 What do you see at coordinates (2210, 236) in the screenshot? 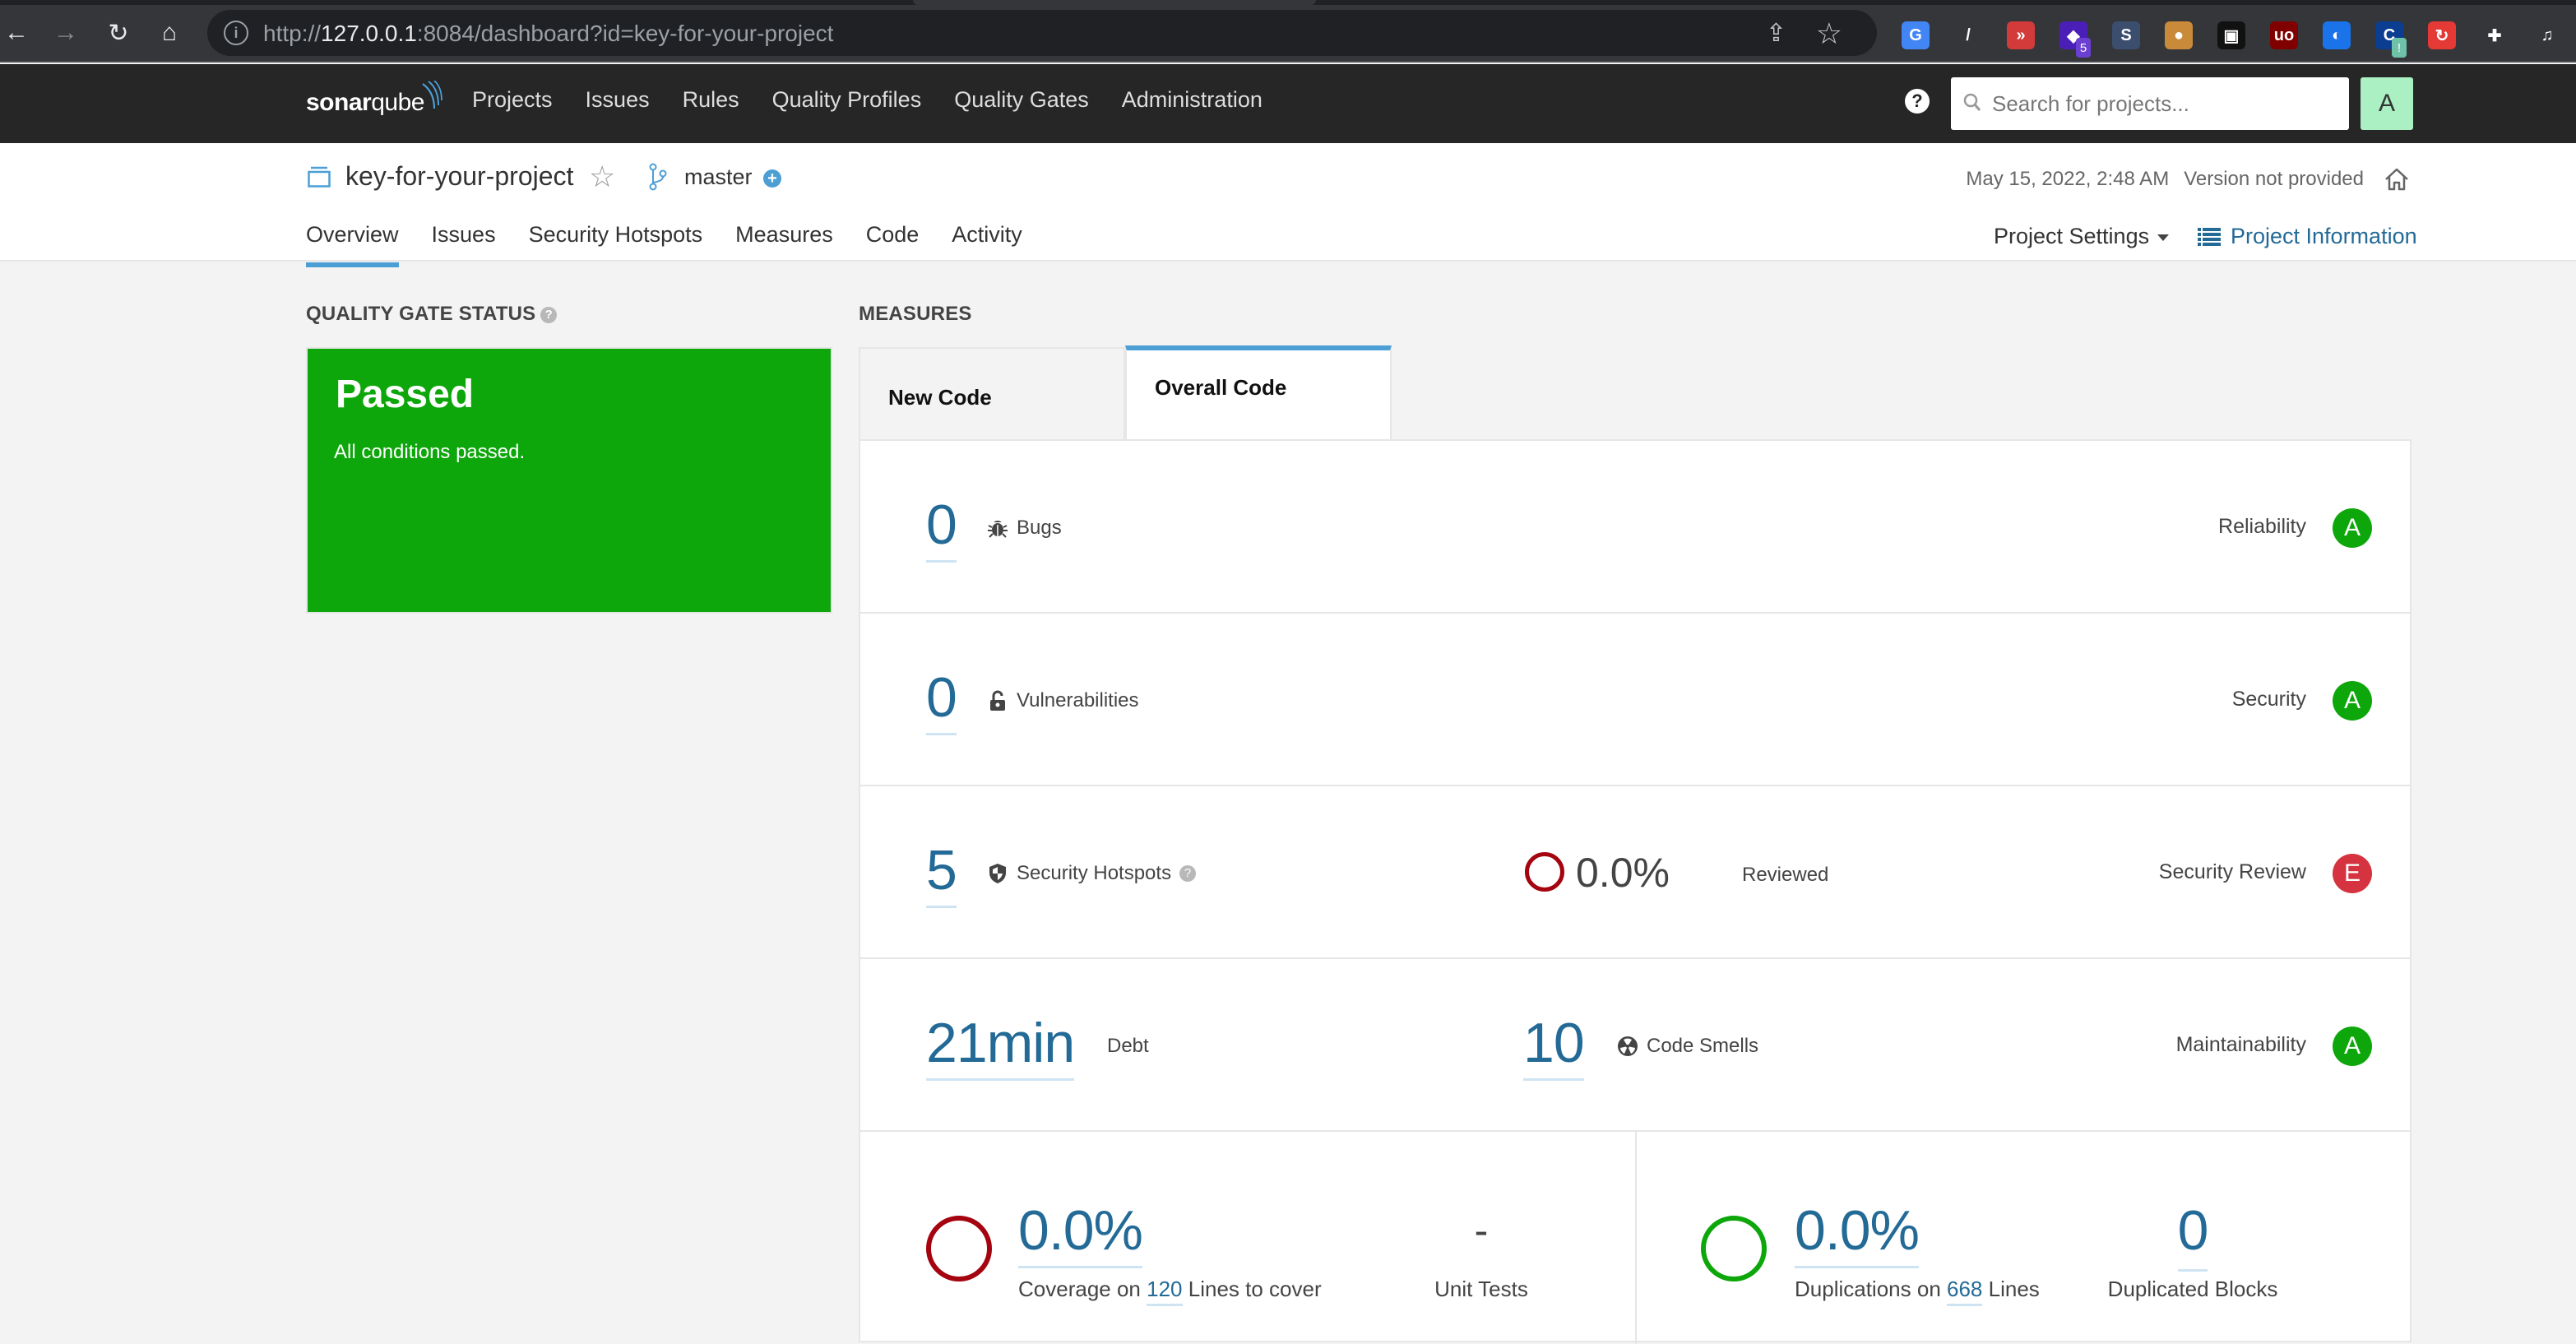
I see `list-icon` at bounding box center [2210, 236].